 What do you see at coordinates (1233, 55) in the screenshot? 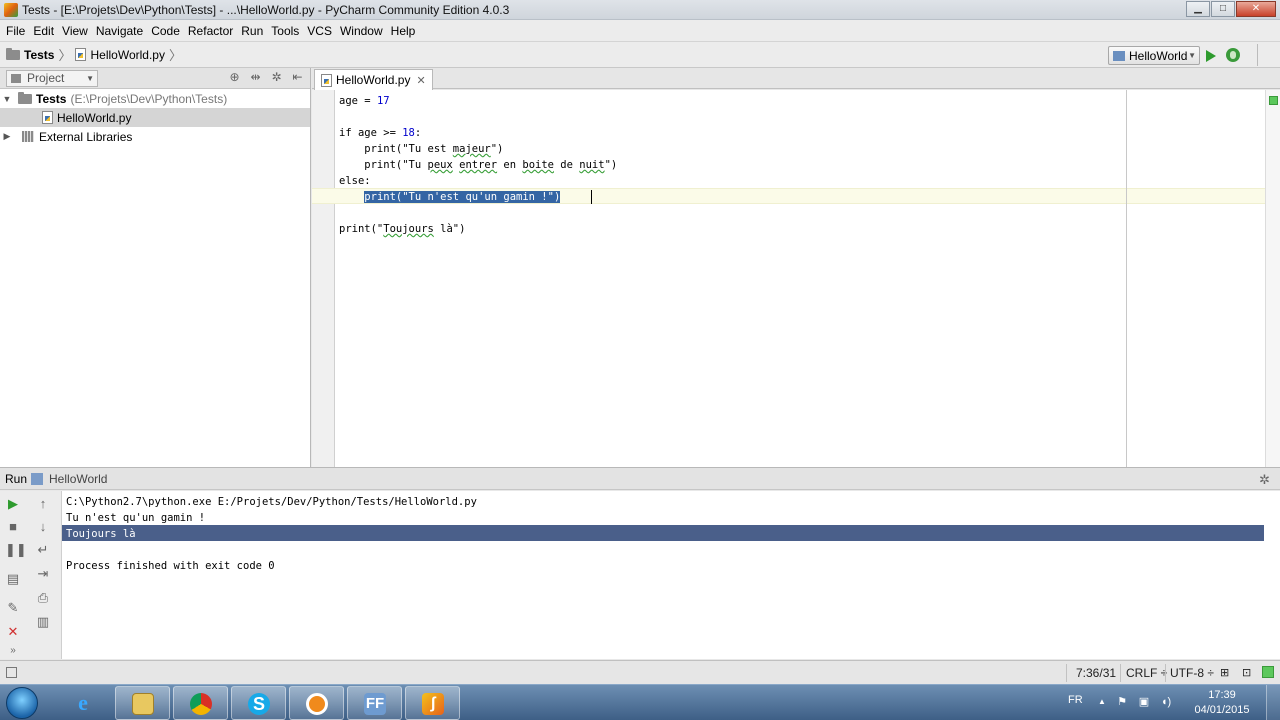
I see `debug-button` at bounding box center [1233, 55].